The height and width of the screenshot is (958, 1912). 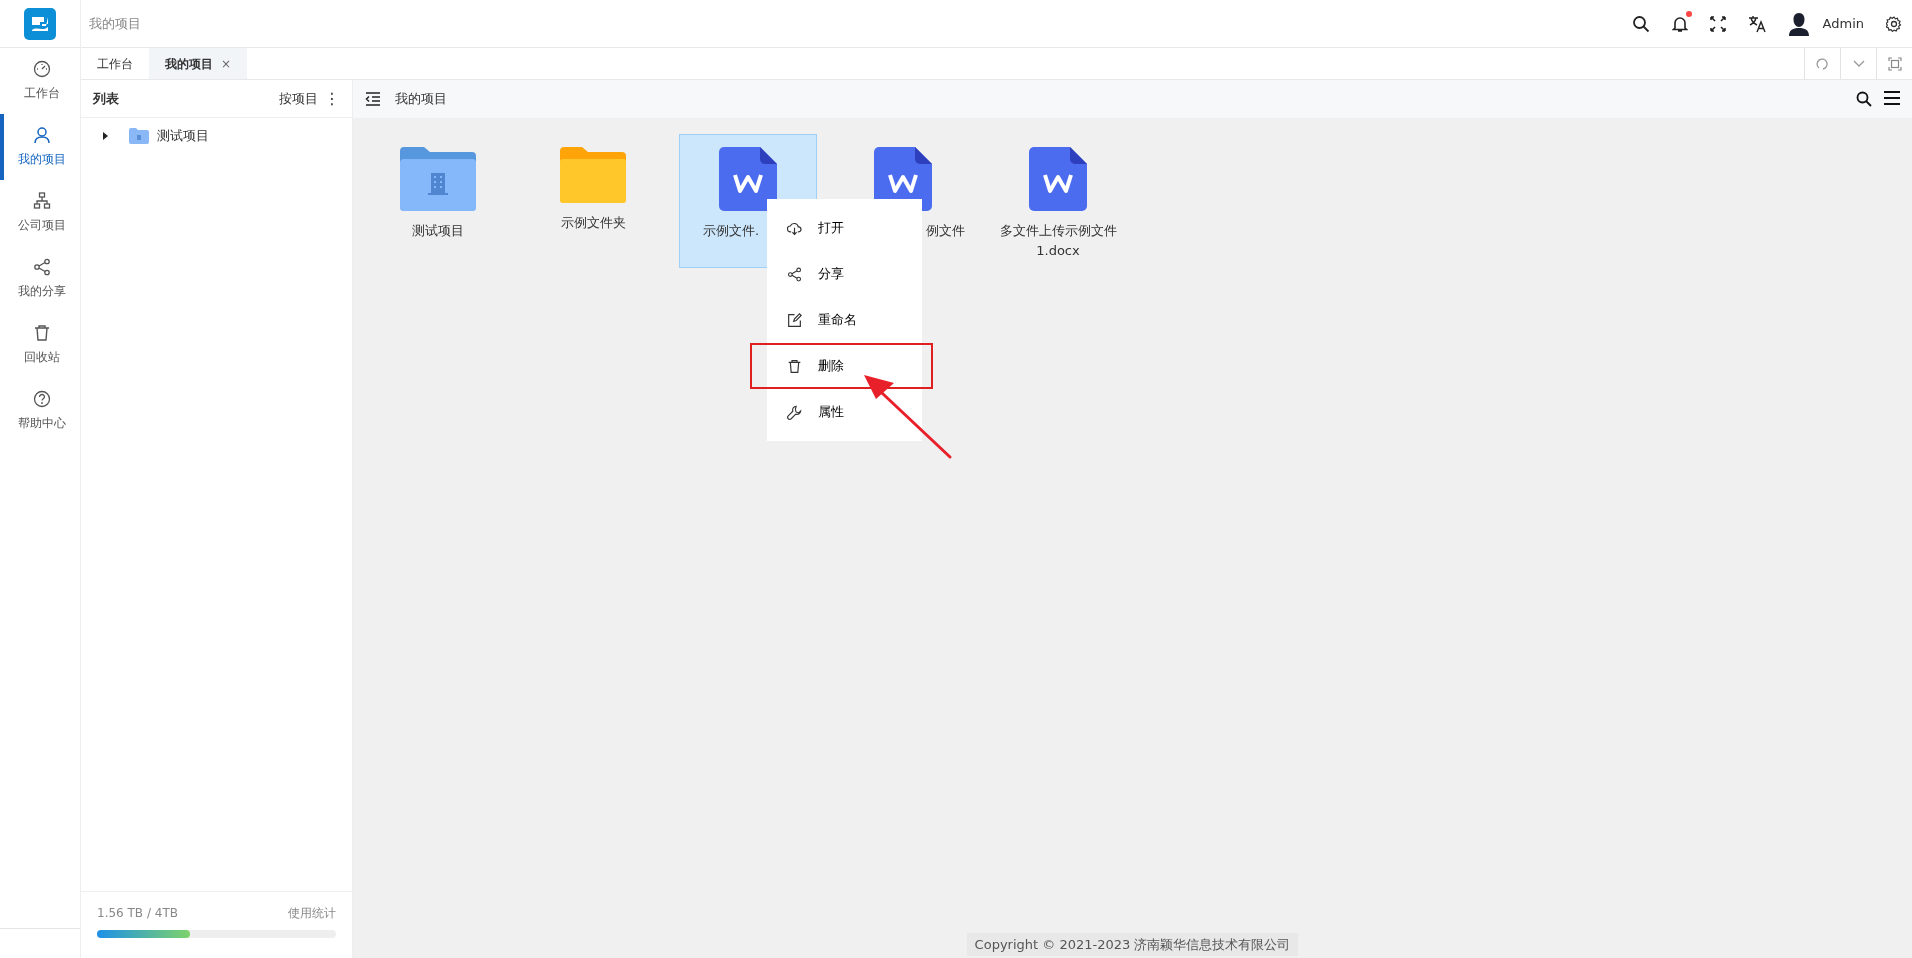 What do you see at coordinates (1132, 944) in the screenshot?
I see `copyright: Copyright © 2021-2023 济南颖华信息技术有限公司` at bounding box center [1132, 944].